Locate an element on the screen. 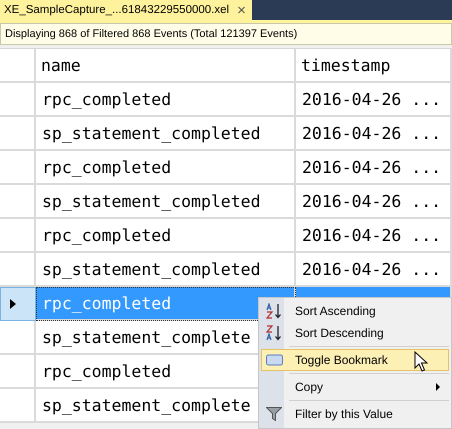 The height and width of the screenshot is (429, 452). corner-header is located at coordinates (18, 66).